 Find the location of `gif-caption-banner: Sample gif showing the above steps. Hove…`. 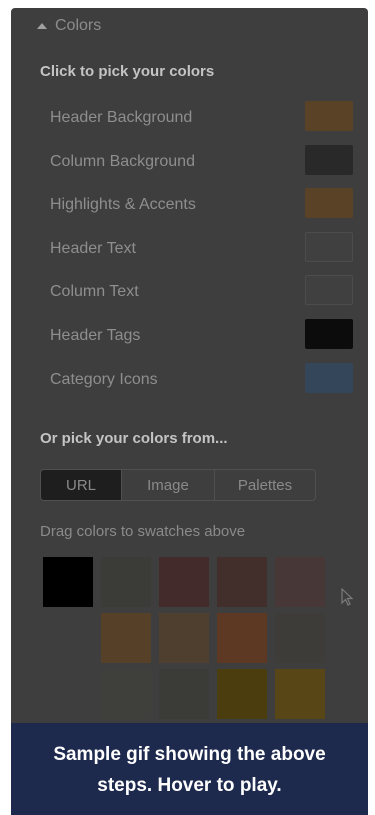

gif-caption-banner: Sample gif showing the above steps. Hove… is located at coordinates (189, 769).